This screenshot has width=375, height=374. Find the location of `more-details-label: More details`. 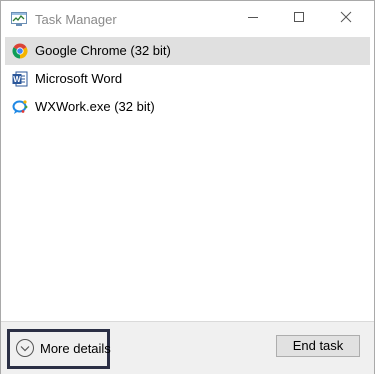

more-details-label: More details is located at coordinates (75, 348).